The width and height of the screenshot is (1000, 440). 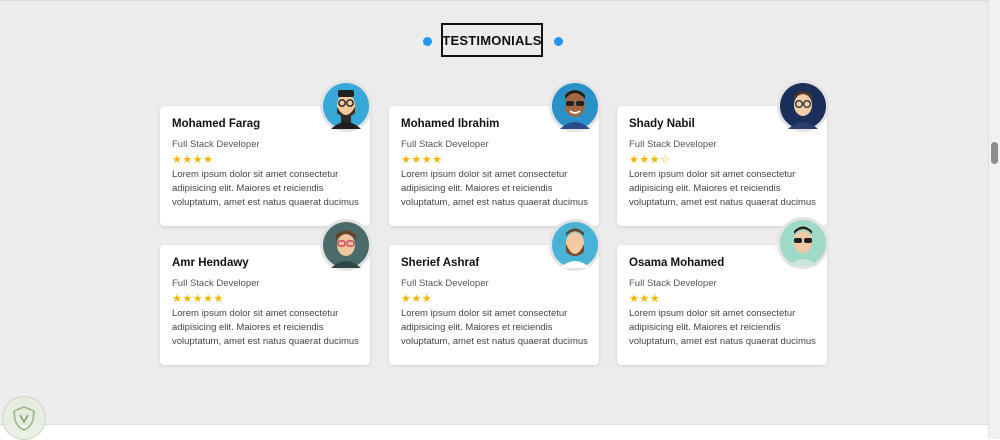 I want to click on scrollbar-thumb, so click(x=994, y=153).